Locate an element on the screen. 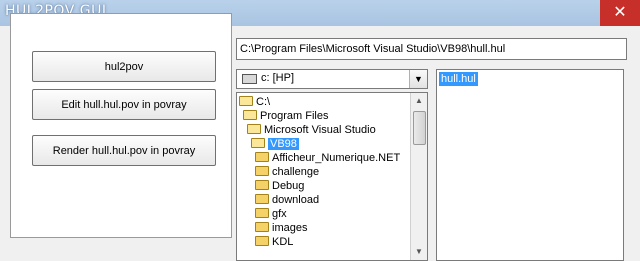 The width and height of the screenshot is (640, 261). dir-item: C:\ is located at coordinates (254, 102).